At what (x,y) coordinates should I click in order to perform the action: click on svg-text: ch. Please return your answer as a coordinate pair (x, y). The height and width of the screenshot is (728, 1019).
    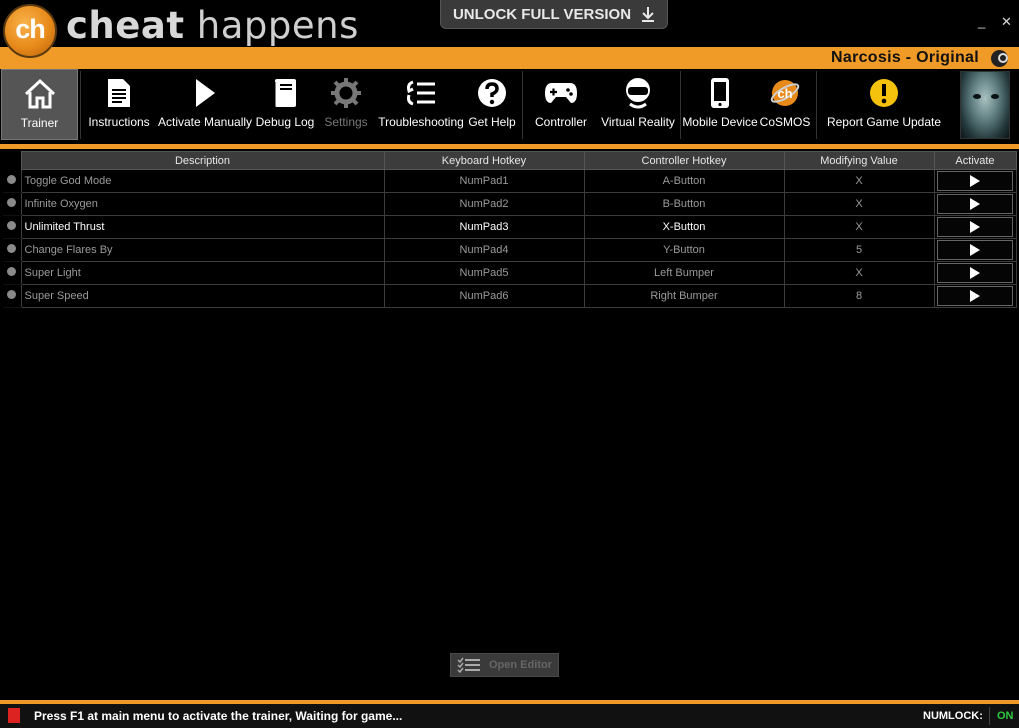
    Looking at the image, I should click on (784, 93).